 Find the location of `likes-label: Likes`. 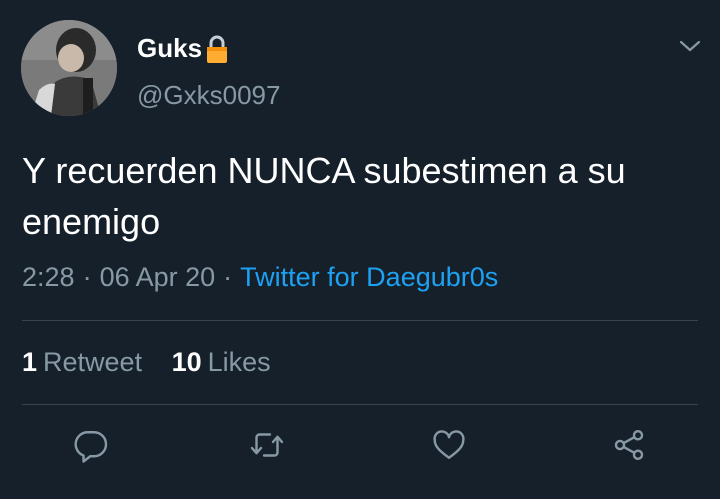

likes-label: Likes is located at coordinates (239, 362).